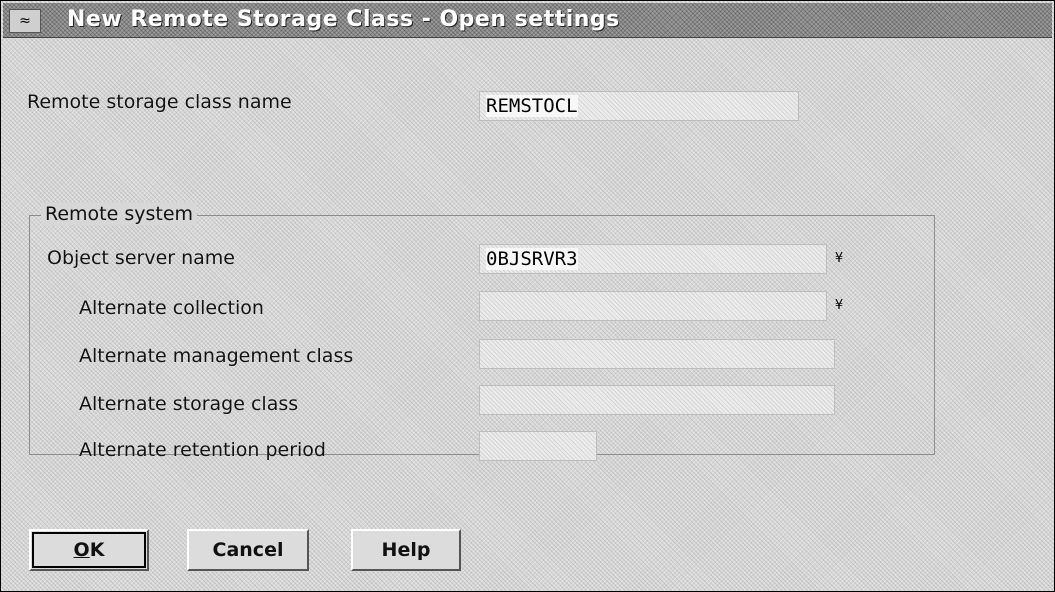  I want to click on alternate-storage-class-label: Alternate storage class, so click(189, 404).